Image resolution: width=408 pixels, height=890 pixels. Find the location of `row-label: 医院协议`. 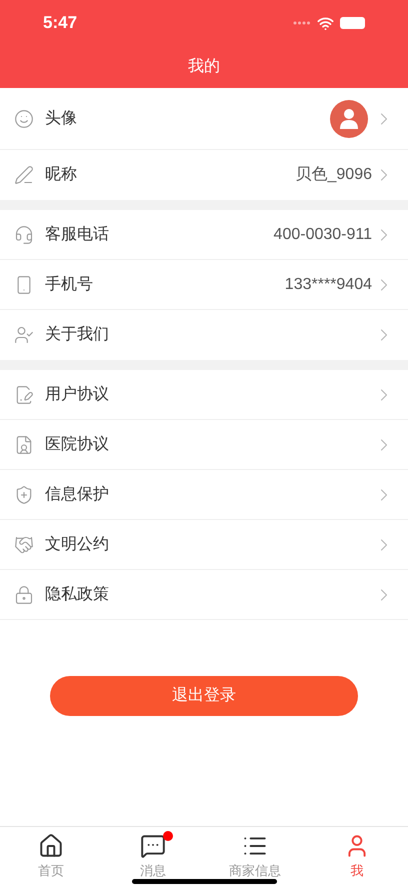

row-label: 医院协议 is located at coordinates (77, 444).